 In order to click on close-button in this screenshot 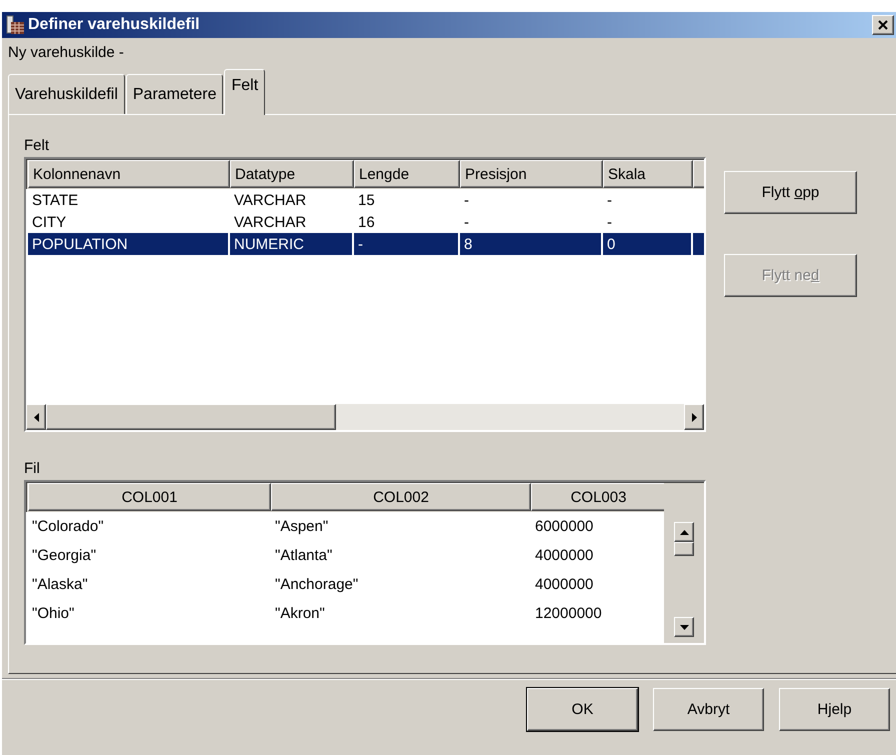, I will do `click(883, 25)`.